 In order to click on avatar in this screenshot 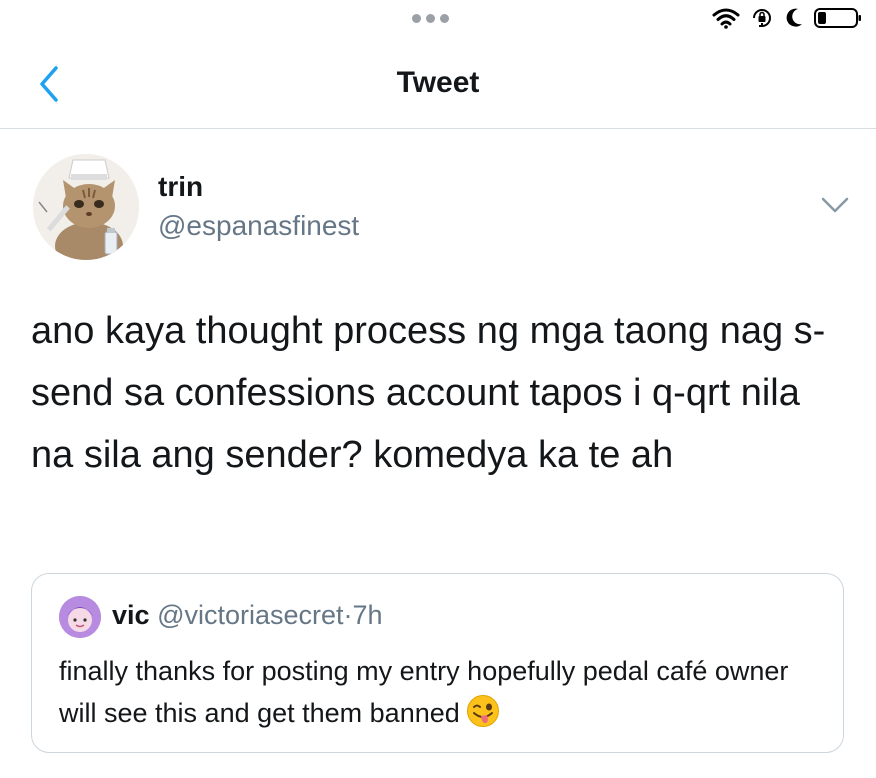, I will do `click(86, 207)`.